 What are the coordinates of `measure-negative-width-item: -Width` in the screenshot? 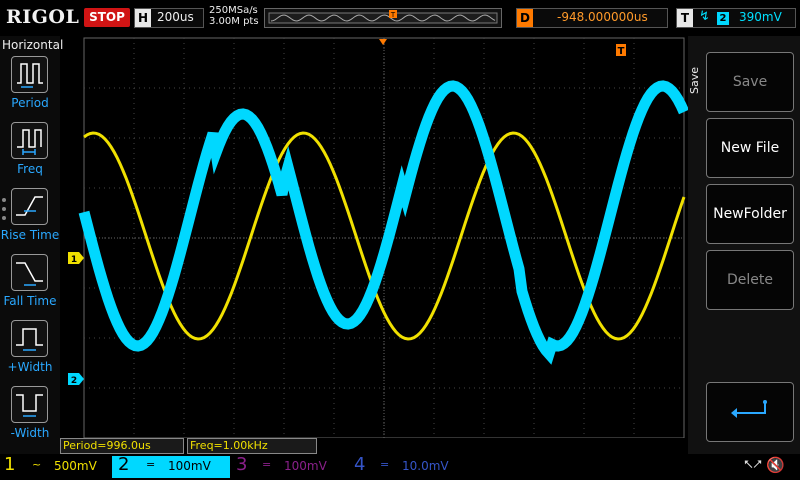 It's located at (30, 417).